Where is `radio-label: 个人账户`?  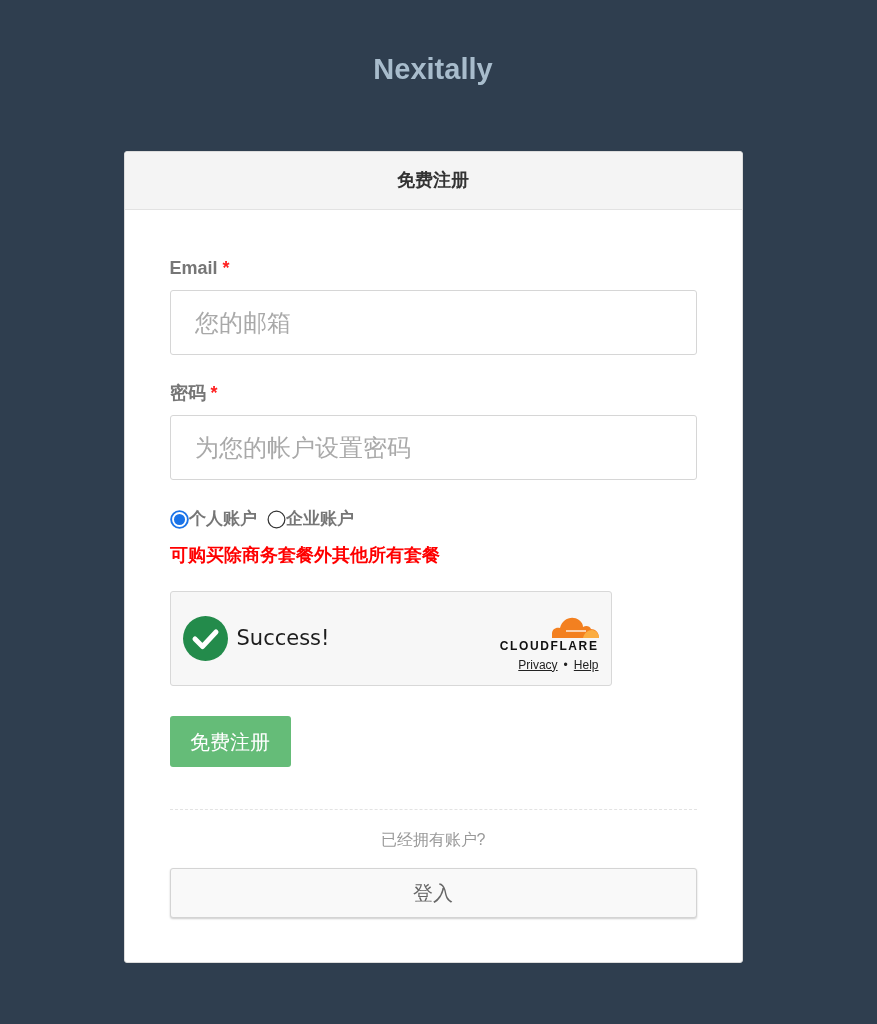 radio-label: 个人账户 is located at coordinates (222, 519).